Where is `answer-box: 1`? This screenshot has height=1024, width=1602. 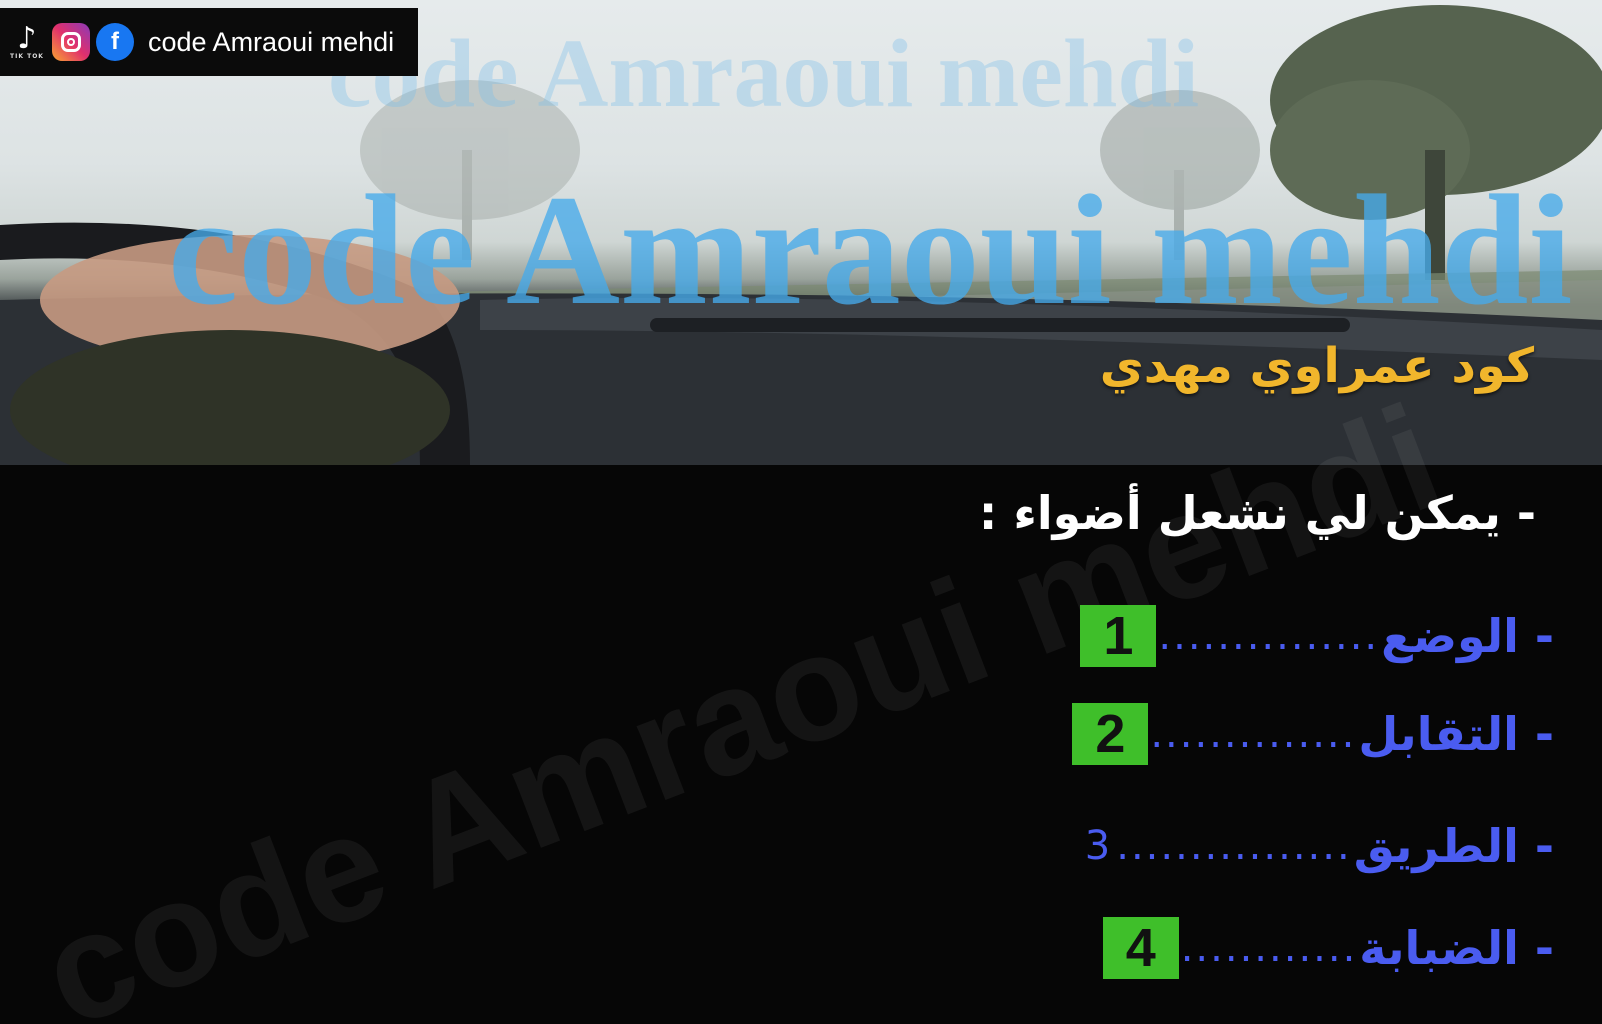 answer-box: 1 is located at coordinates (1118, 636).